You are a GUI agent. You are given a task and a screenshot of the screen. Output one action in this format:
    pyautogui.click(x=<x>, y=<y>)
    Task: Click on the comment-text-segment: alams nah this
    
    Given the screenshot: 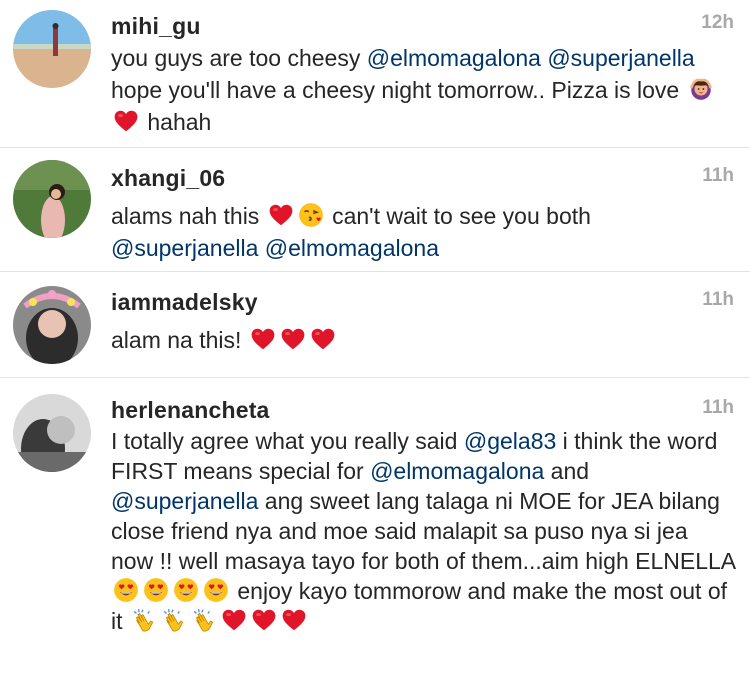 What is the action you would take?
    pyautogui.click(x=188, y=216)
    